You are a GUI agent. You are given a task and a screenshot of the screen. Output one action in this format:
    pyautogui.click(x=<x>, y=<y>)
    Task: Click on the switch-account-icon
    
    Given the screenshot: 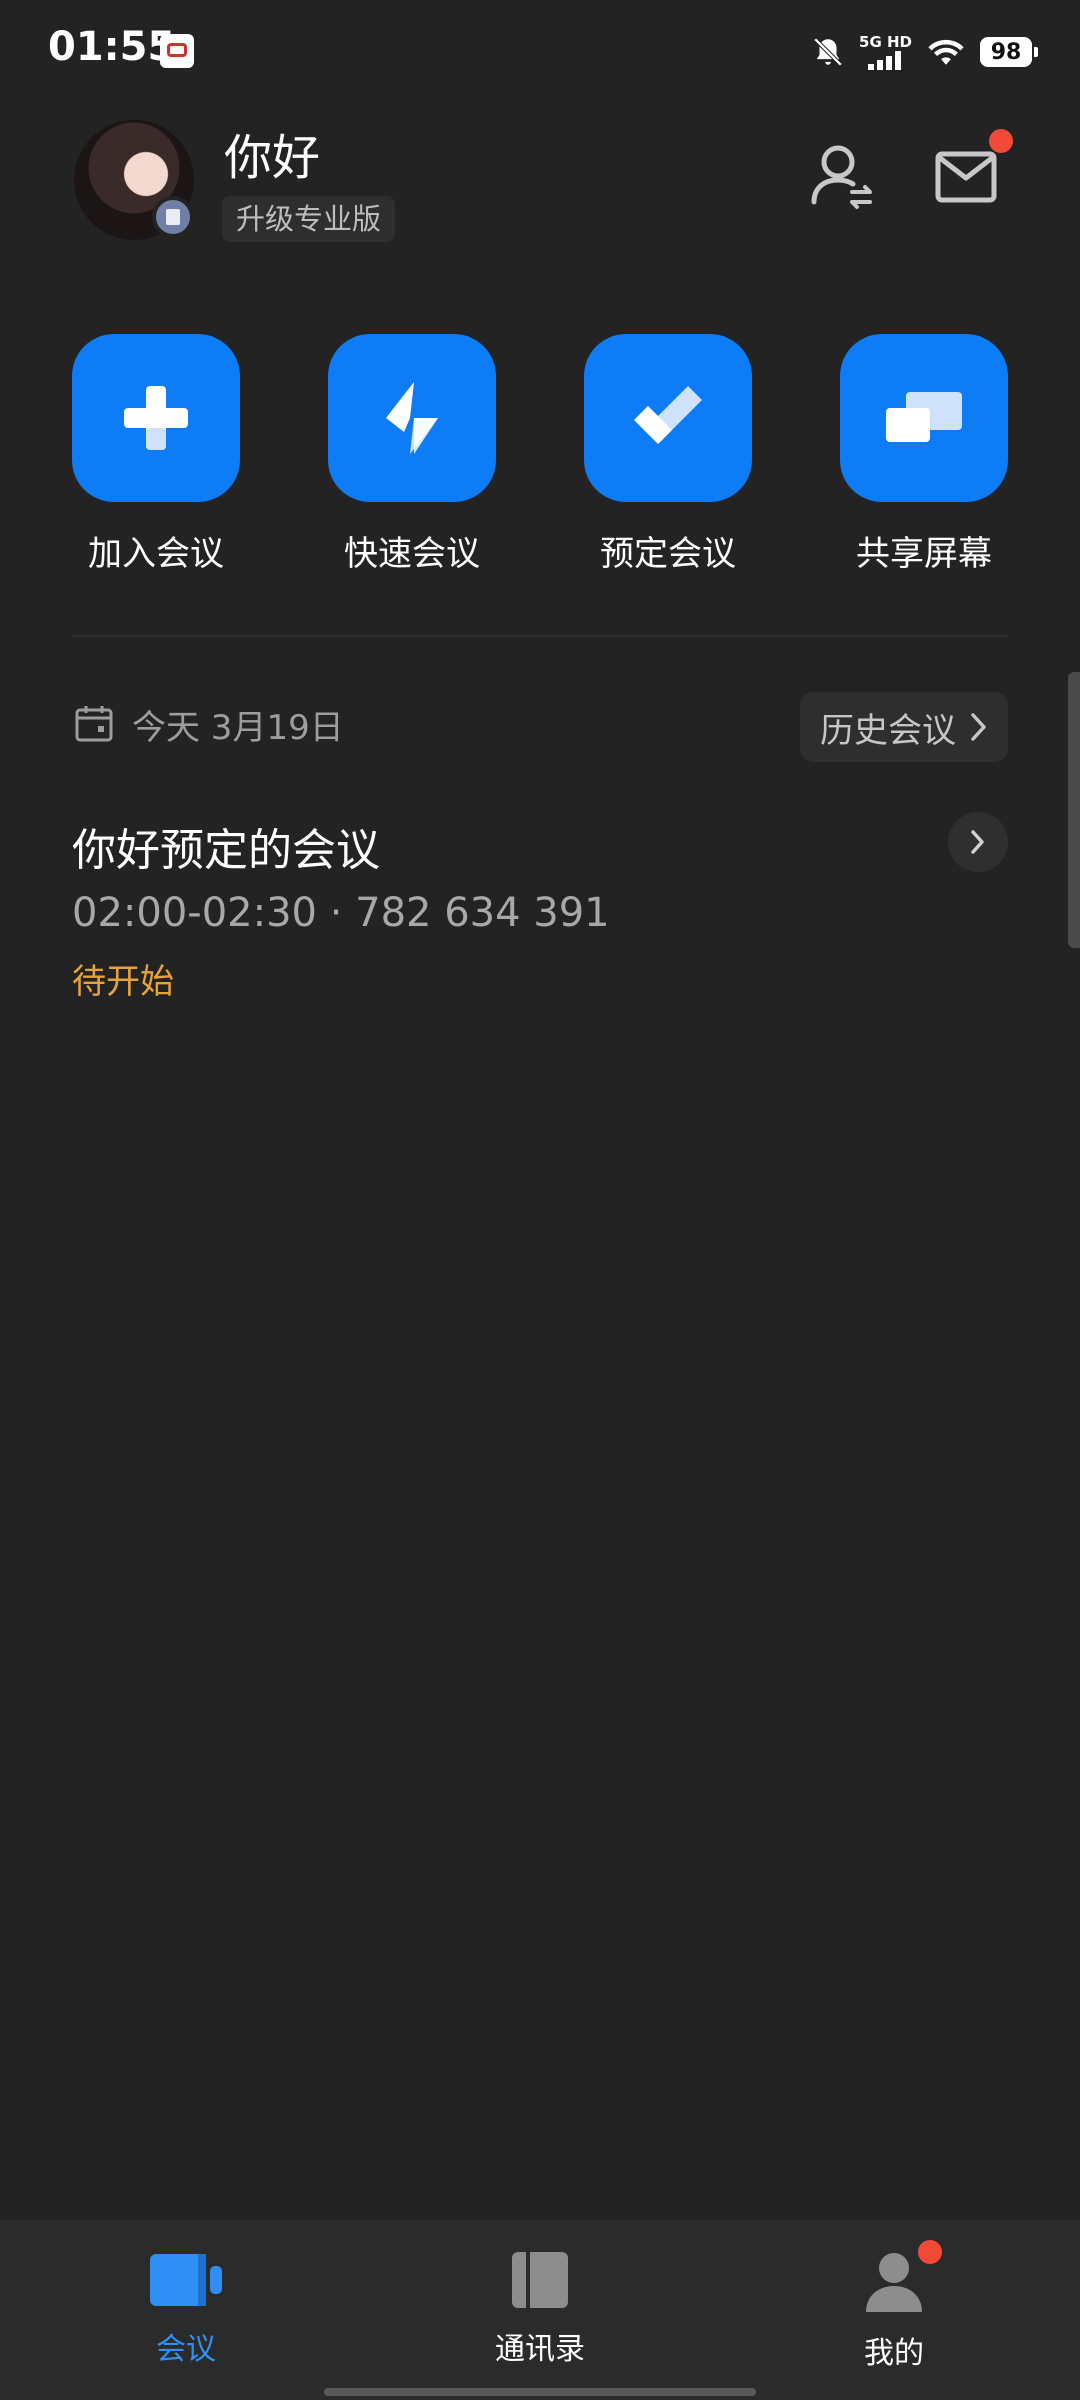 What is the action you would take?
    pyautogui.click(x=842, y=176)
    